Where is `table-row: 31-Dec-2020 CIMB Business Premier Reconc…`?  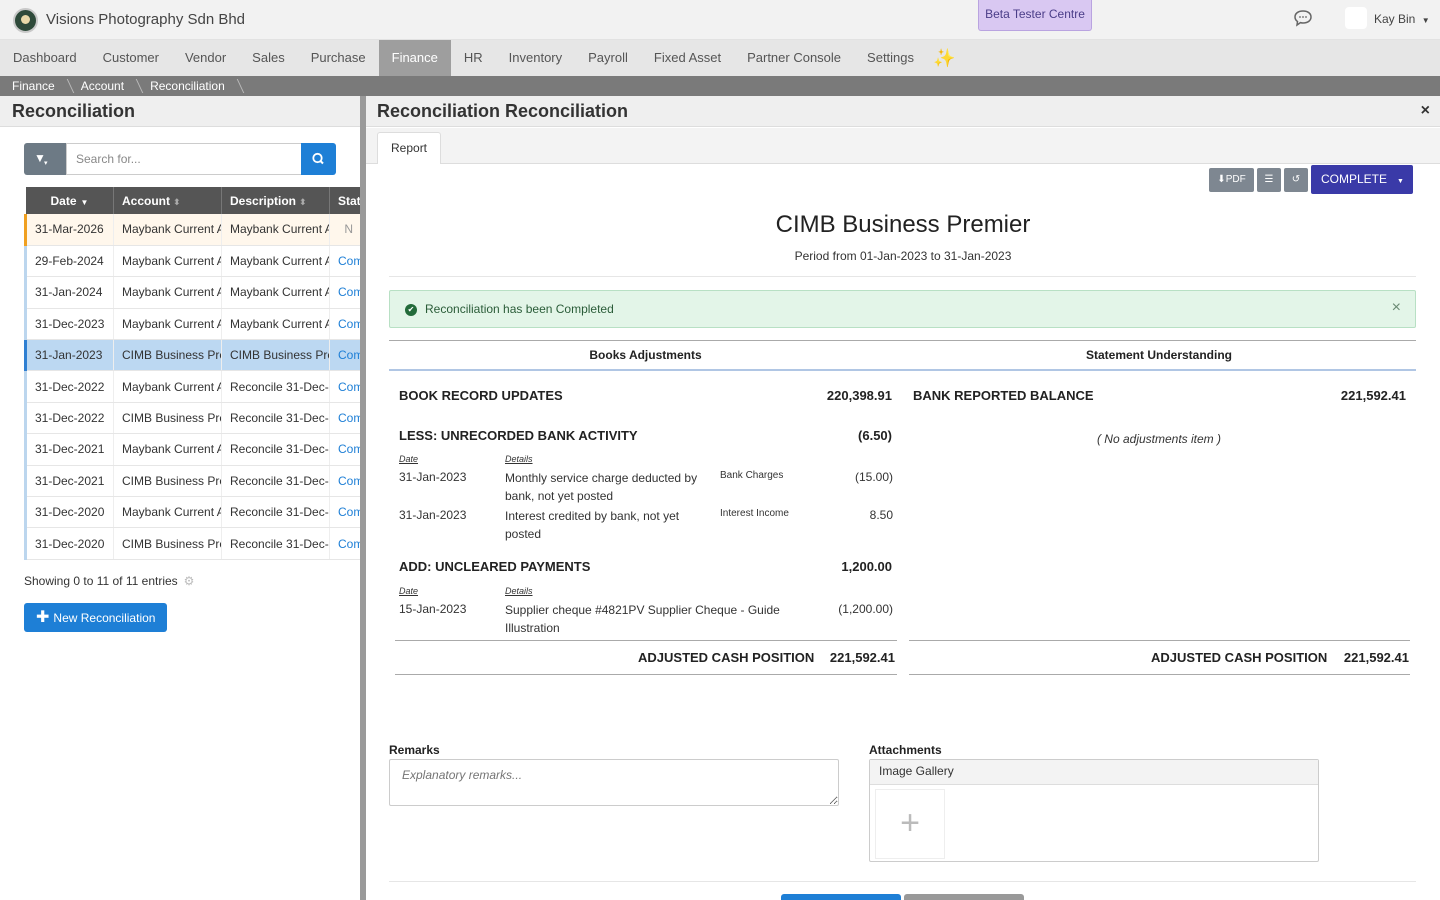
table-row: 31-Dec-2020 CIMB Business Premier Reconc… is located at coordinates (193, 543).